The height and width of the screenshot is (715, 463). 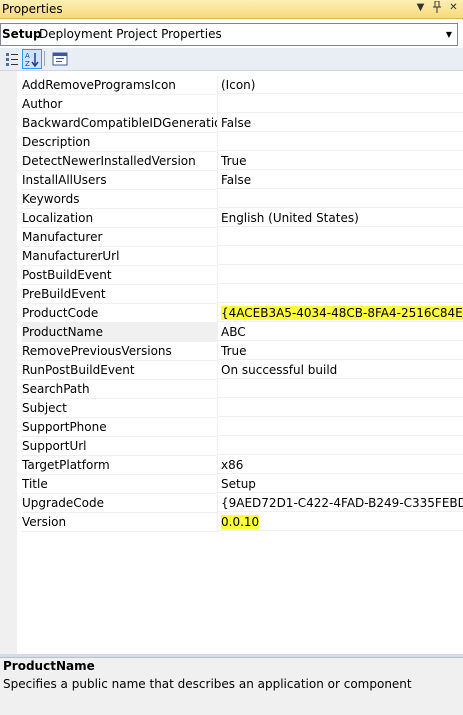 I want to click on property-row: ManufacturerUrl, so click(x=231, y=256).